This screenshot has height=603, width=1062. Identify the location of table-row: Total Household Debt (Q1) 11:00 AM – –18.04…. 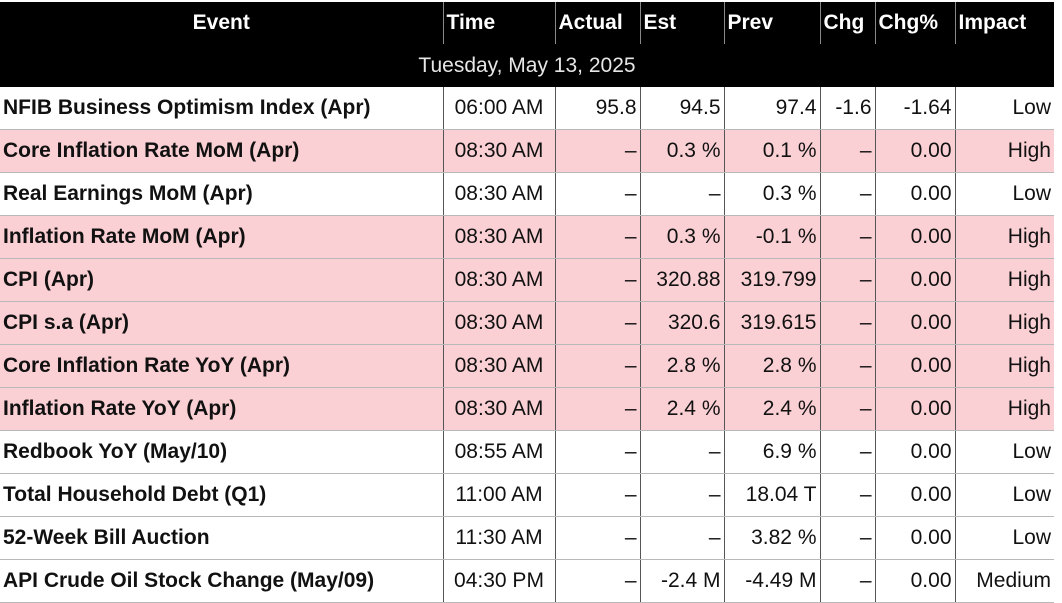
(527, 495).